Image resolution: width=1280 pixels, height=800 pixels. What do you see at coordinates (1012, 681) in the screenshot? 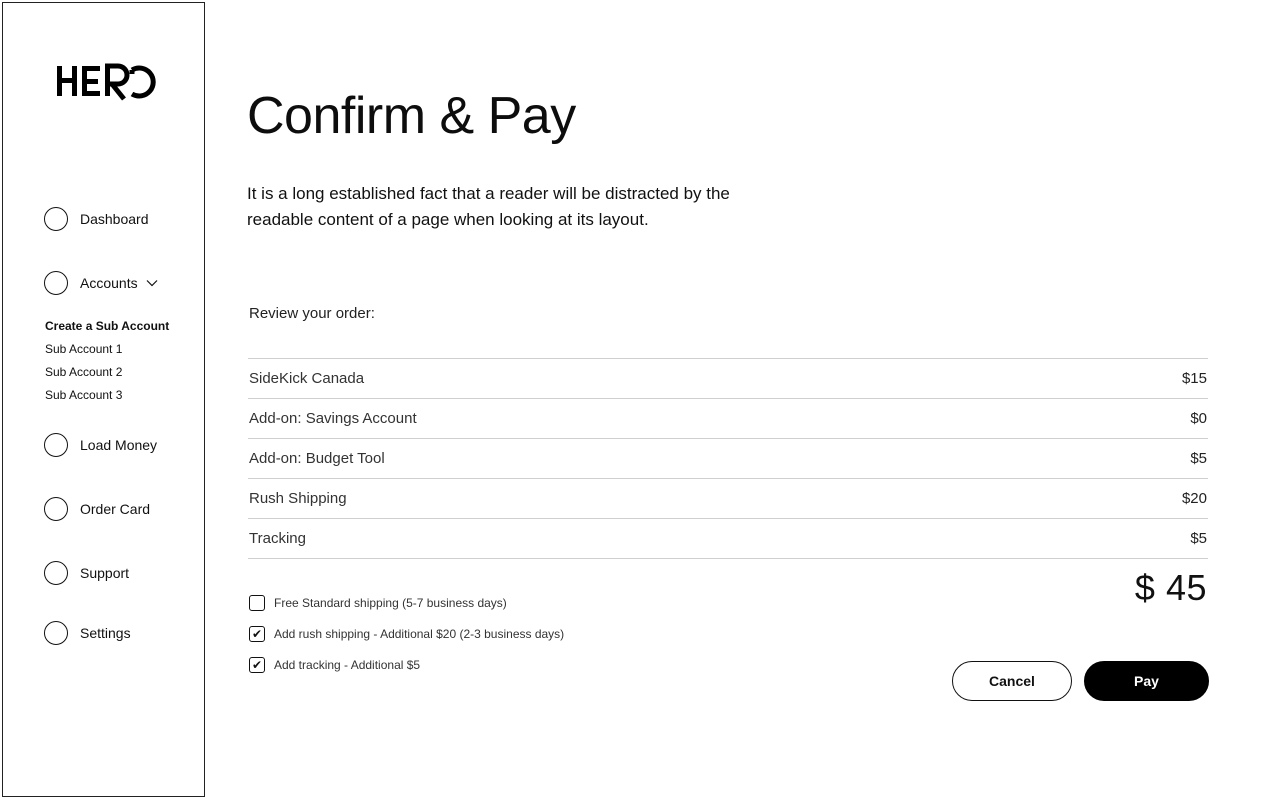
I see `cancel-button: Cancel` at bounding box center [1012, 681].